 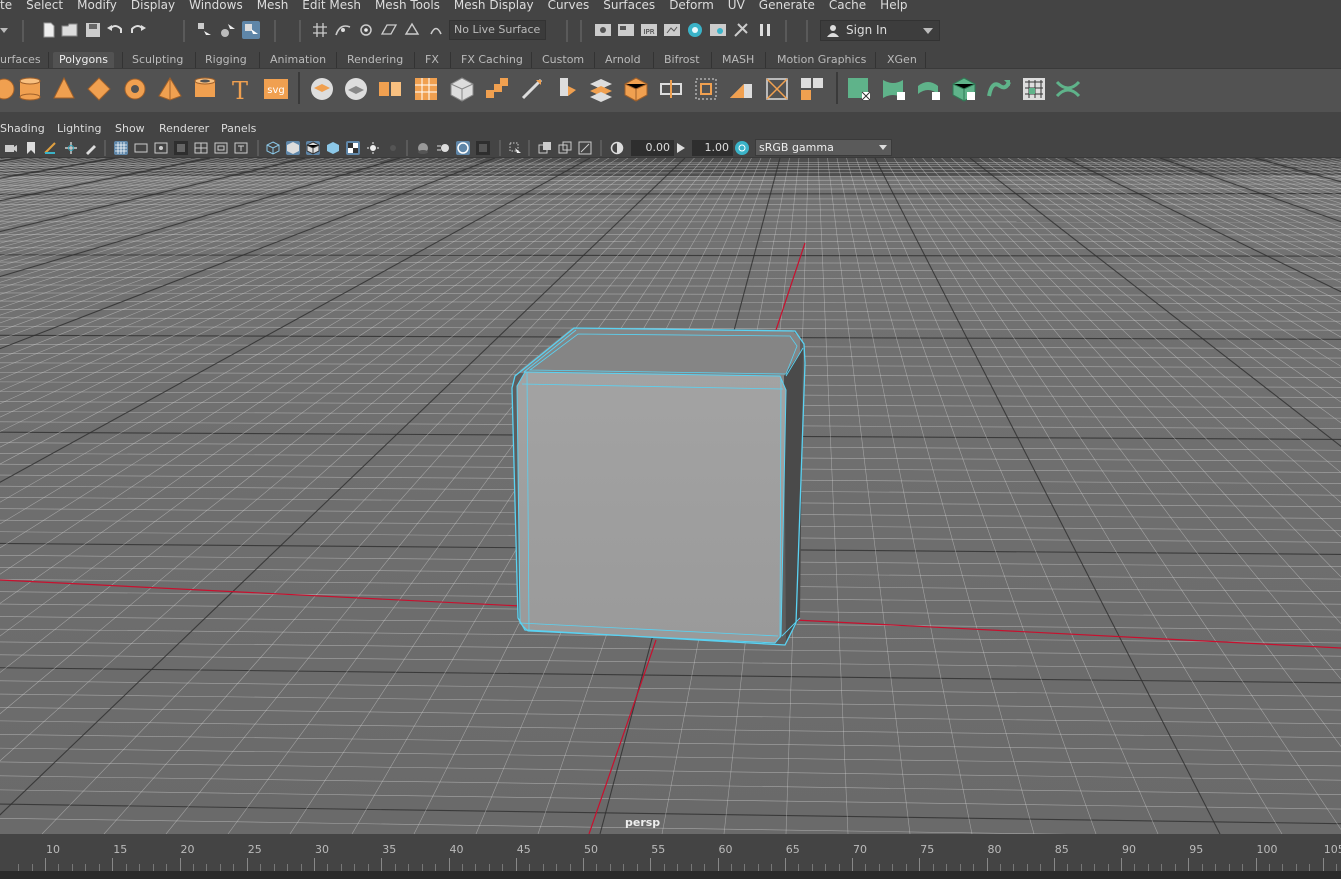 What do you see at coordinates (671, 89) in the screenshot?
I see `append-polygon-icon` at bounding box center [671, 89].